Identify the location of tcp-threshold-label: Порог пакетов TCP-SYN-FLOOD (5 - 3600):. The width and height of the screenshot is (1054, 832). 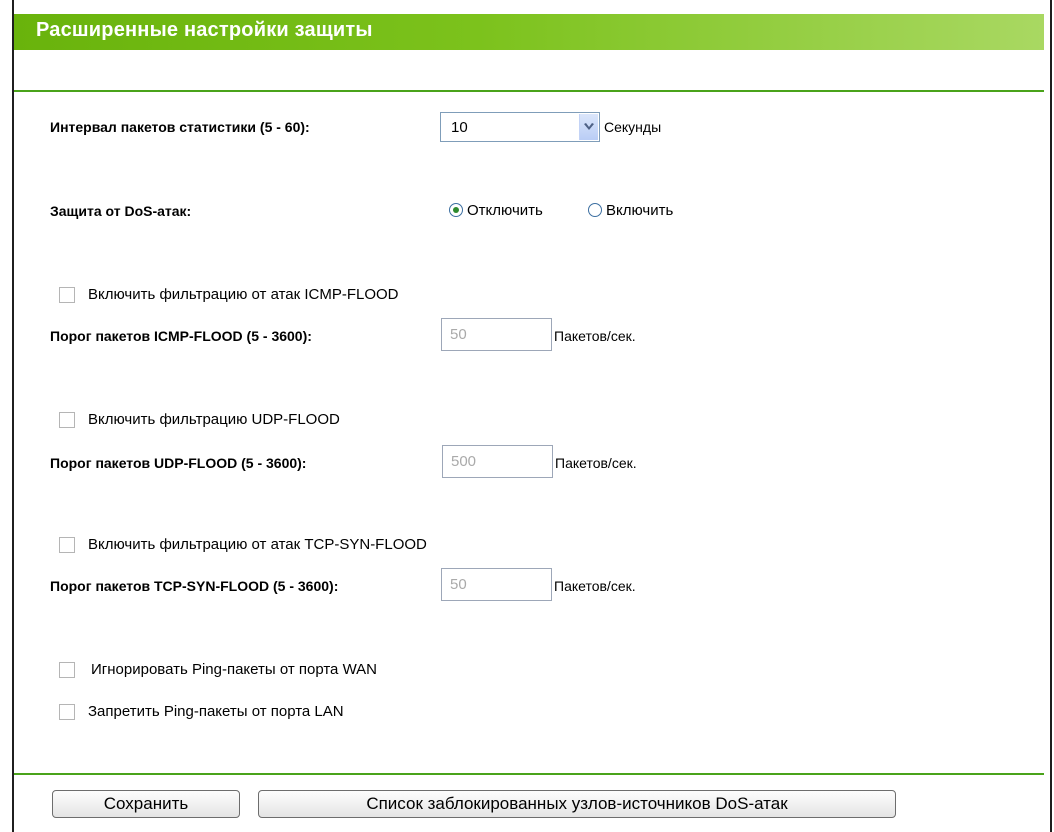
(194, 586).